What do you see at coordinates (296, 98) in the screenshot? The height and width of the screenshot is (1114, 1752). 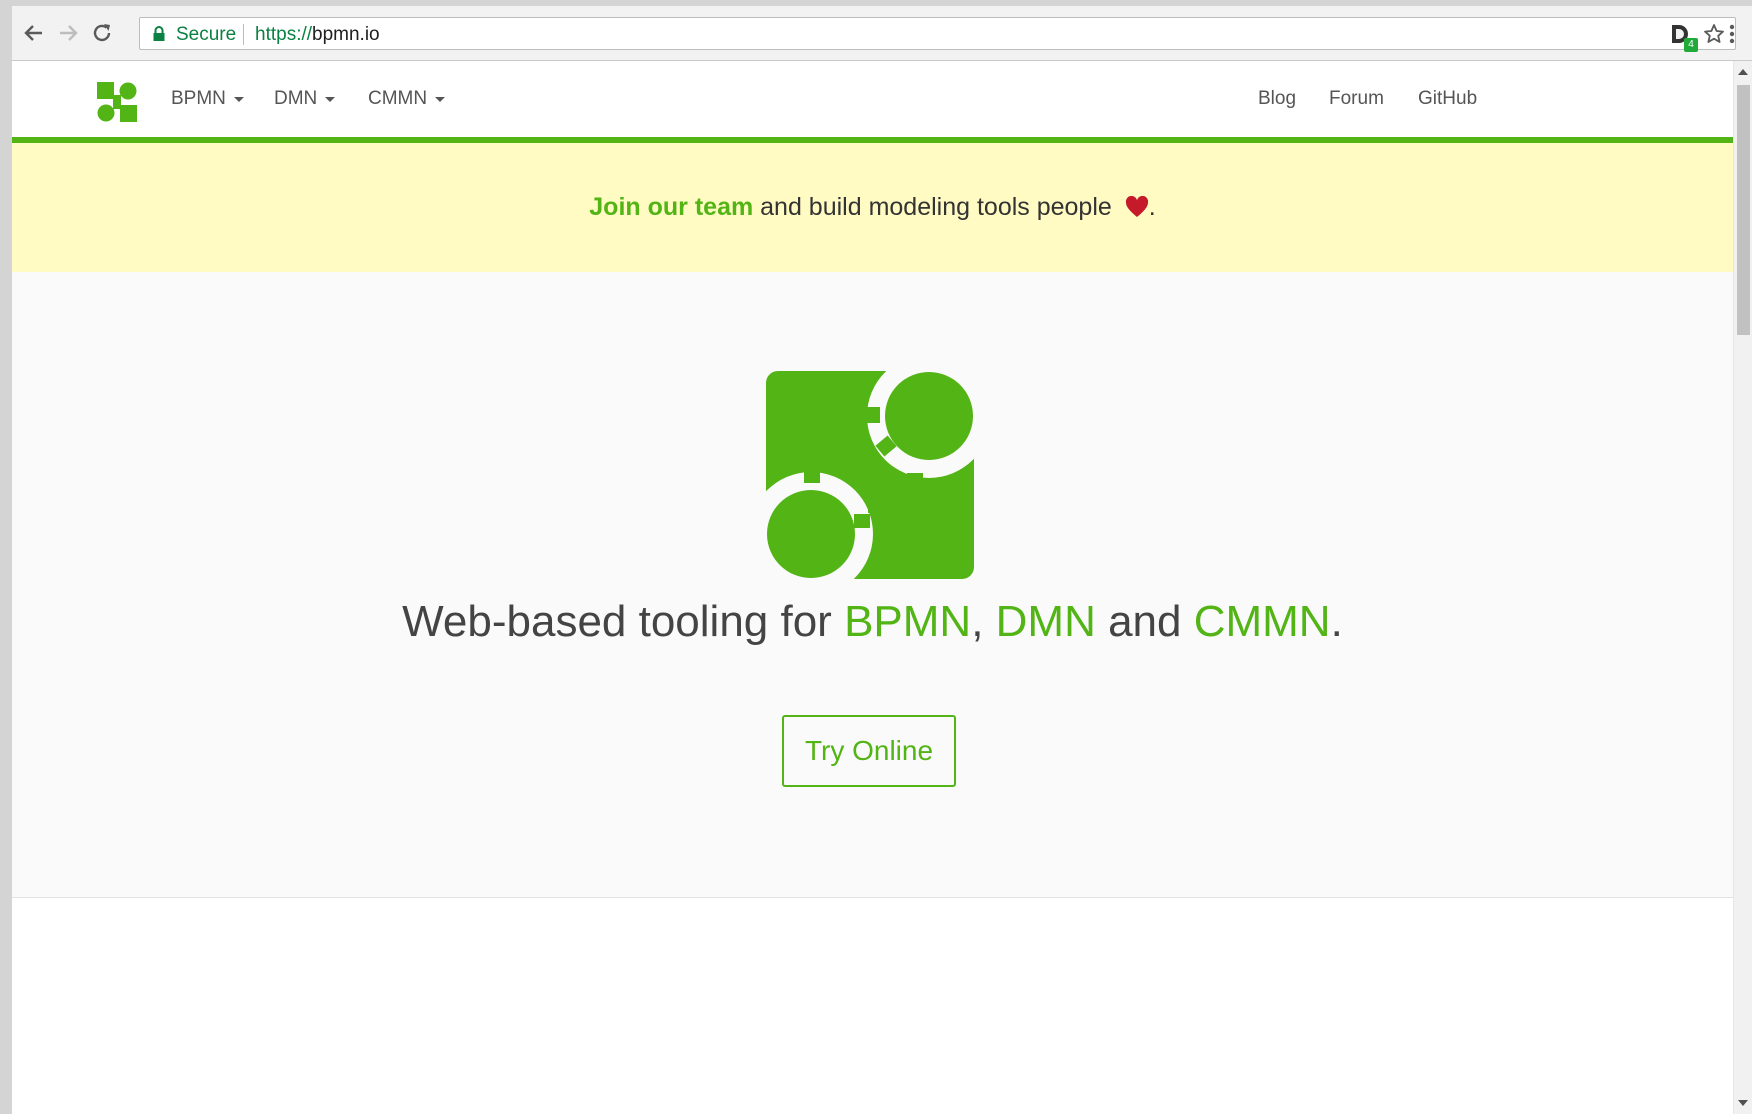 I see `nav-label: DMN` at bounding box center [296, 98].